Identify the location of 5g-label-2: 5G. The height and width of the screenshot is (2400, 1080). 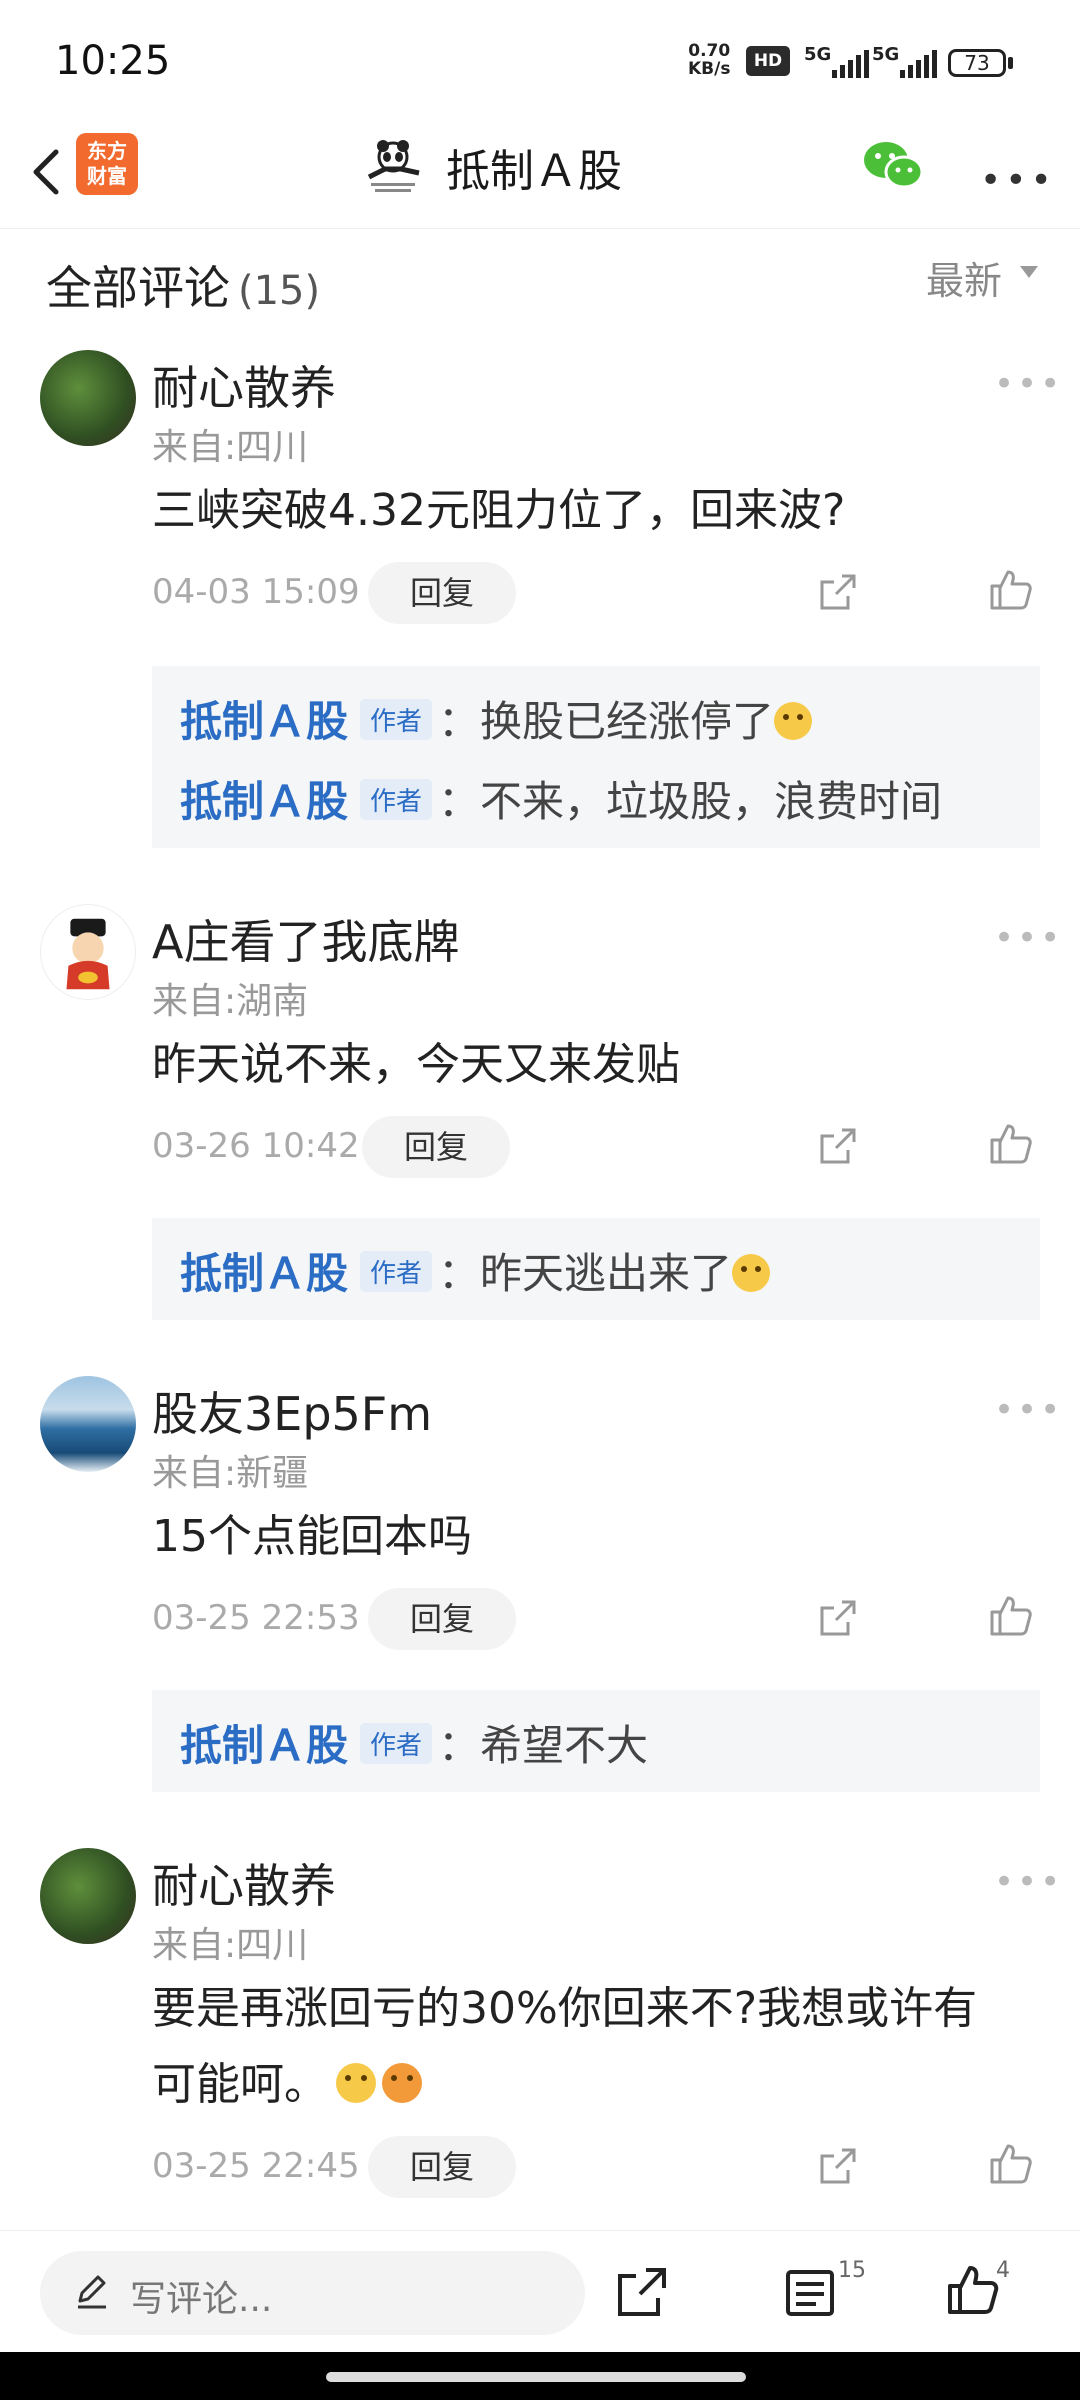
(886, 54).